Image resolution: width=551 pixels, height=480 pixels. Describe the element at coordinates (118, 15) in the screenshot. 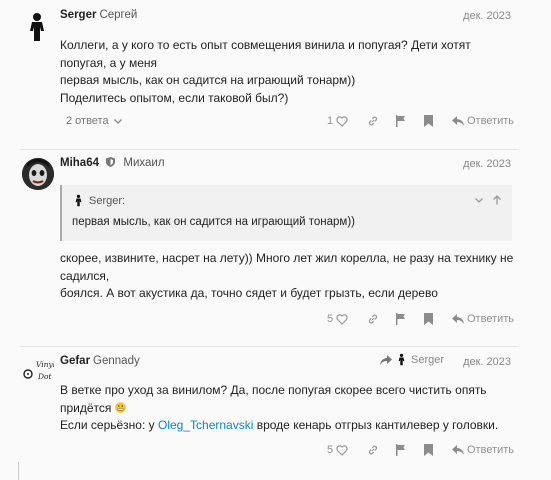

I see `full-name: Сергей` at that location.